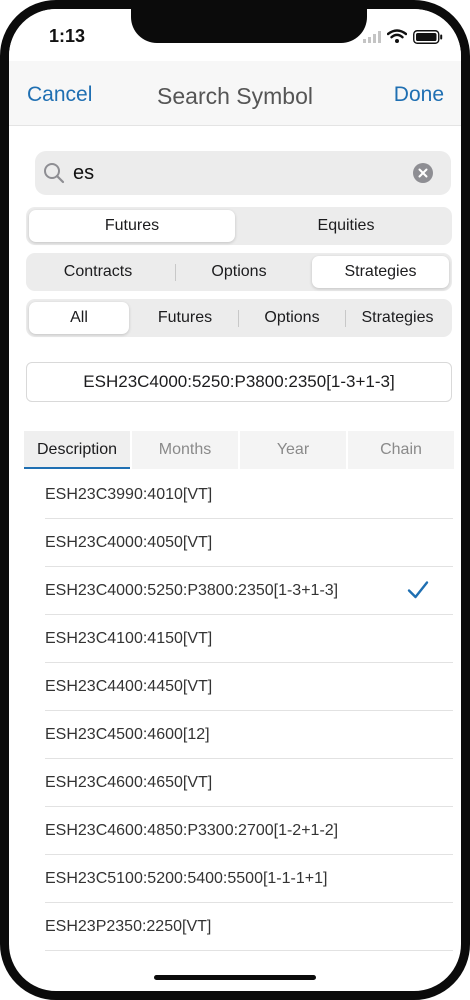 This screenshot has width=470, height=1000. Describe the element at coordinates (129, 638) in the screenshot. I see `list-item-label: ESH23C4100:4150[VT]` at that location.